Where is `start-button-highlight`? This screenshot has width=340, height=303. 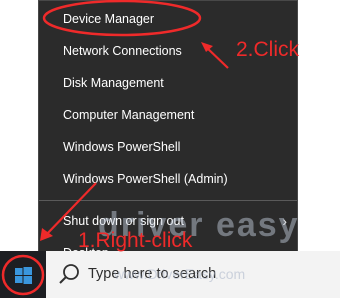
start-button-highlight is located at coordinates (23, 275).